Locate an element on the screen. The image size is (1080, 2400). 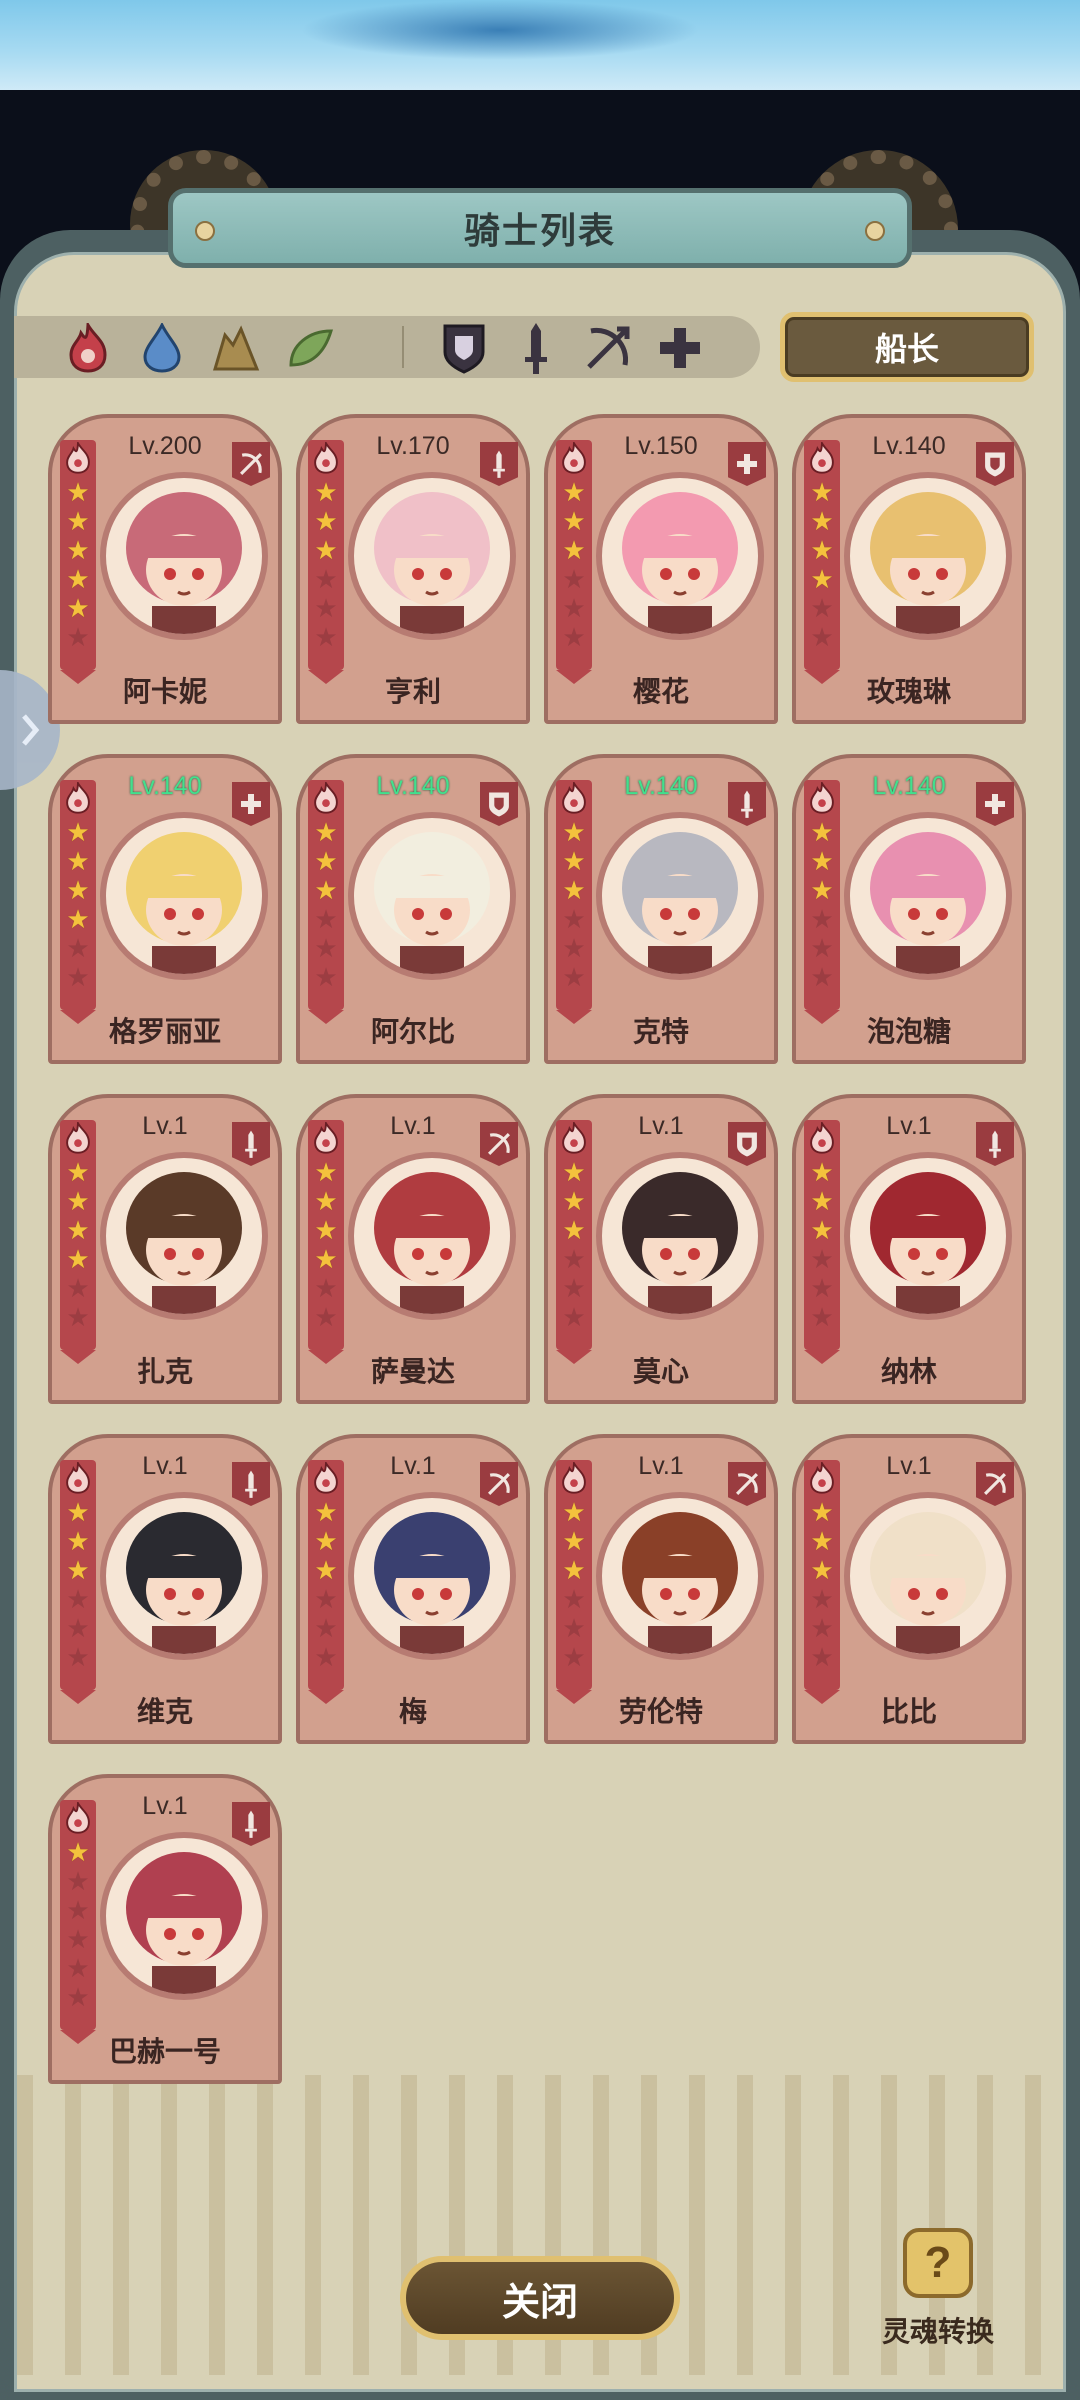
knight-name: 玫瑰琳 is located at coordinates (908, 691).